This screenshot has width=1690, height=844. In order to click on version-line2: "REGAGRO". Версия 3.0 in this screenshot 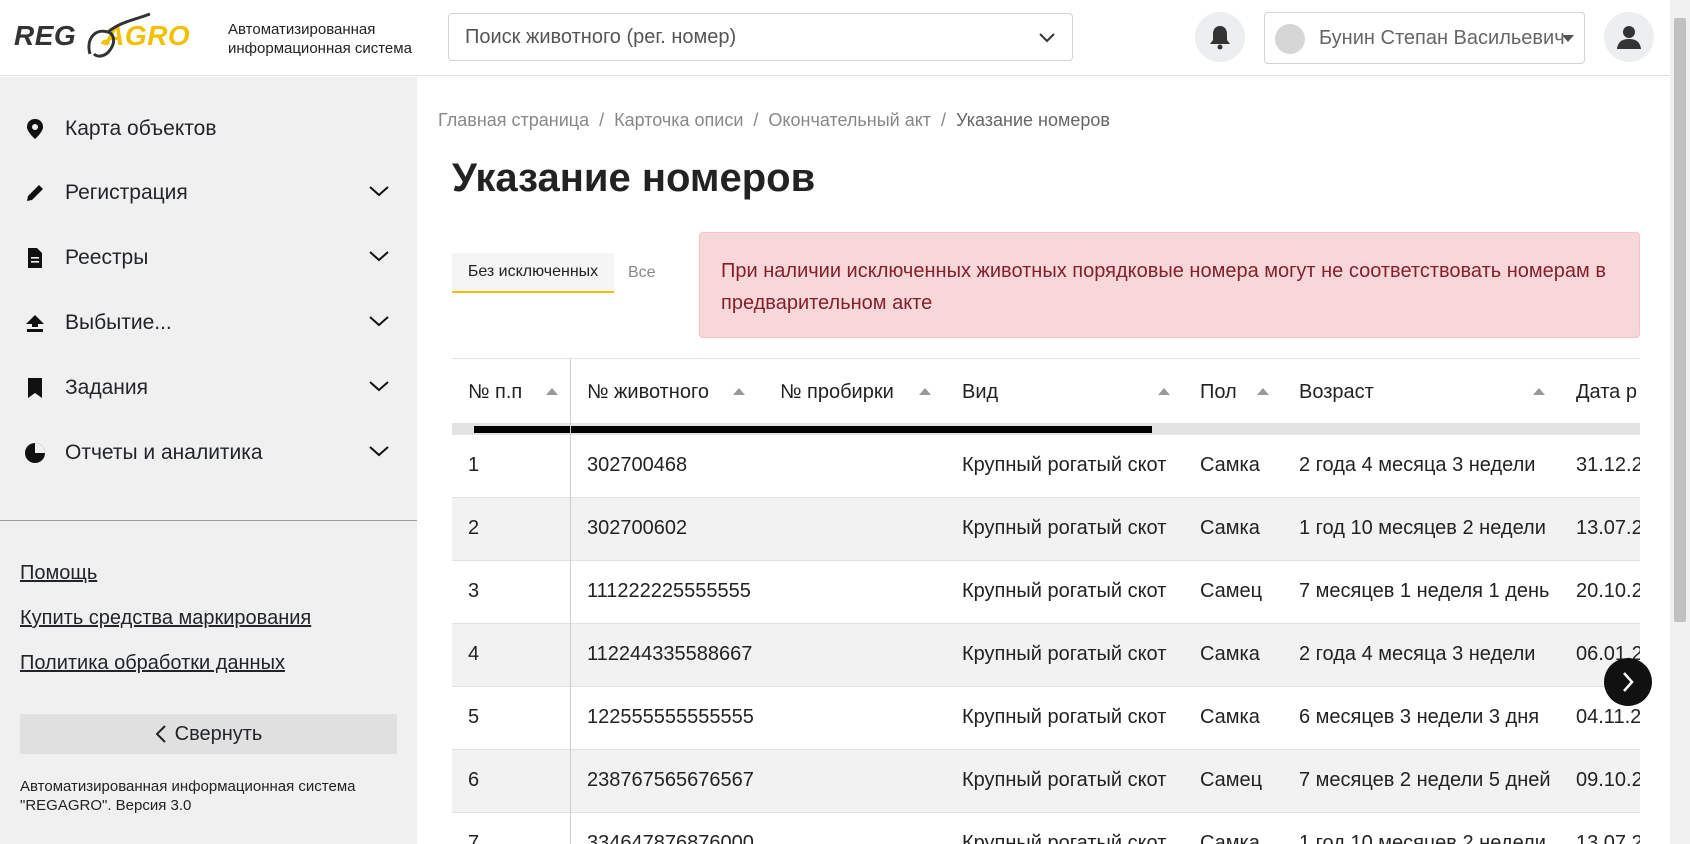, I will do `click(106, 805)`.